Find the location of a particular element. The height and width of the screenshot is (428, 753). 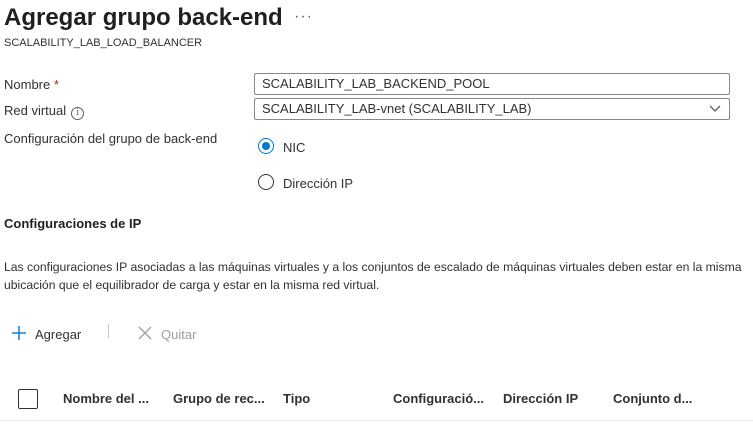

vnet-dropdown: SCALABILITY_LAB-vnet (SCALABILITY_LAB) is located at coordinates (492, 109).